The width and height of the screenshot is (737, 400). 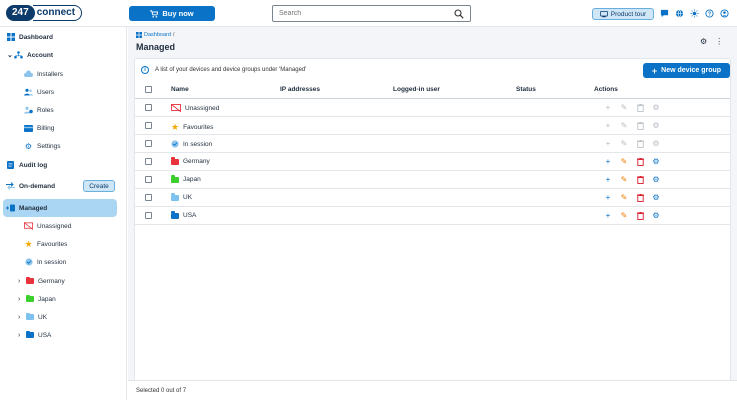 What do you see at coordinates (416, 89) in the screenshot?
I see `column-logged-in-user: Logged-in user` at bounding box center [416, 89].